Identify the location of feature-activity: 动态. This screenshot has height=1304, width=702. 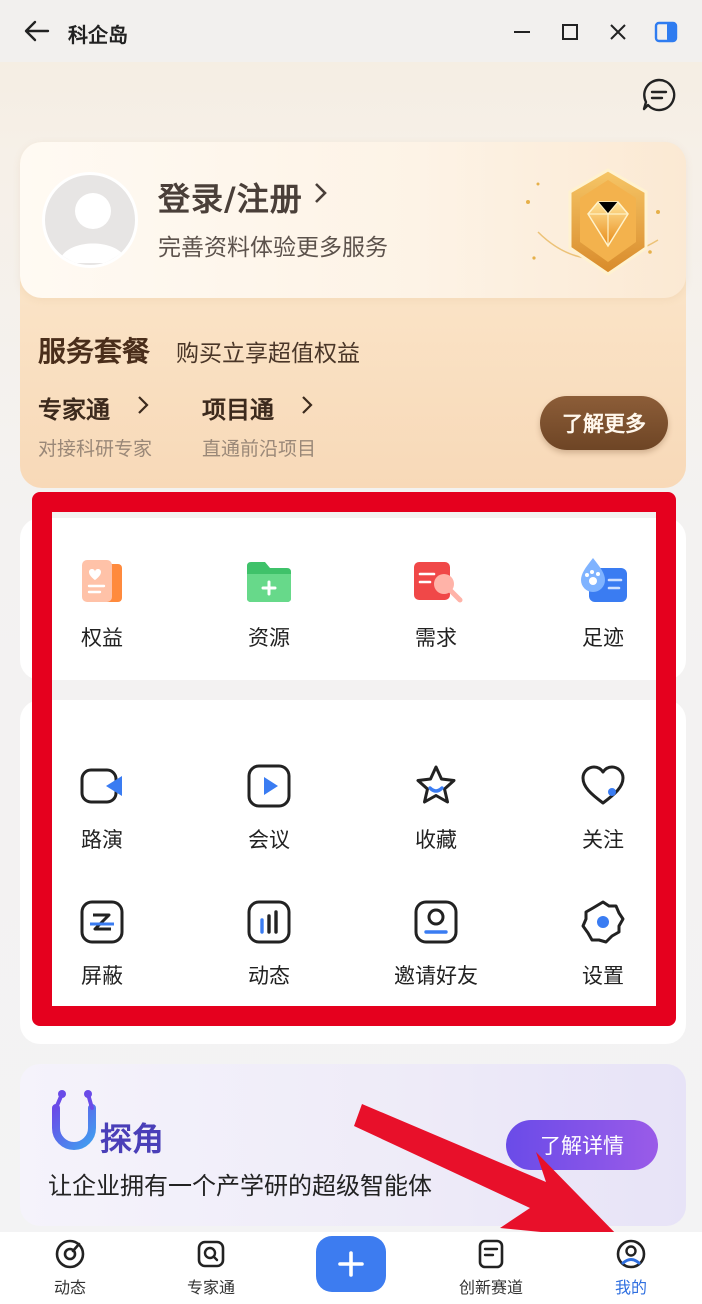
(269, 944).